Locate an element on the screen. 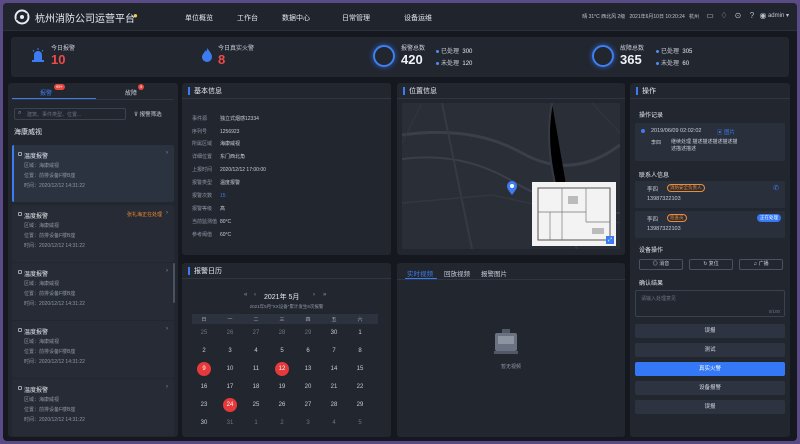  map-view: ⤢ is located at coordinates (511, 176).